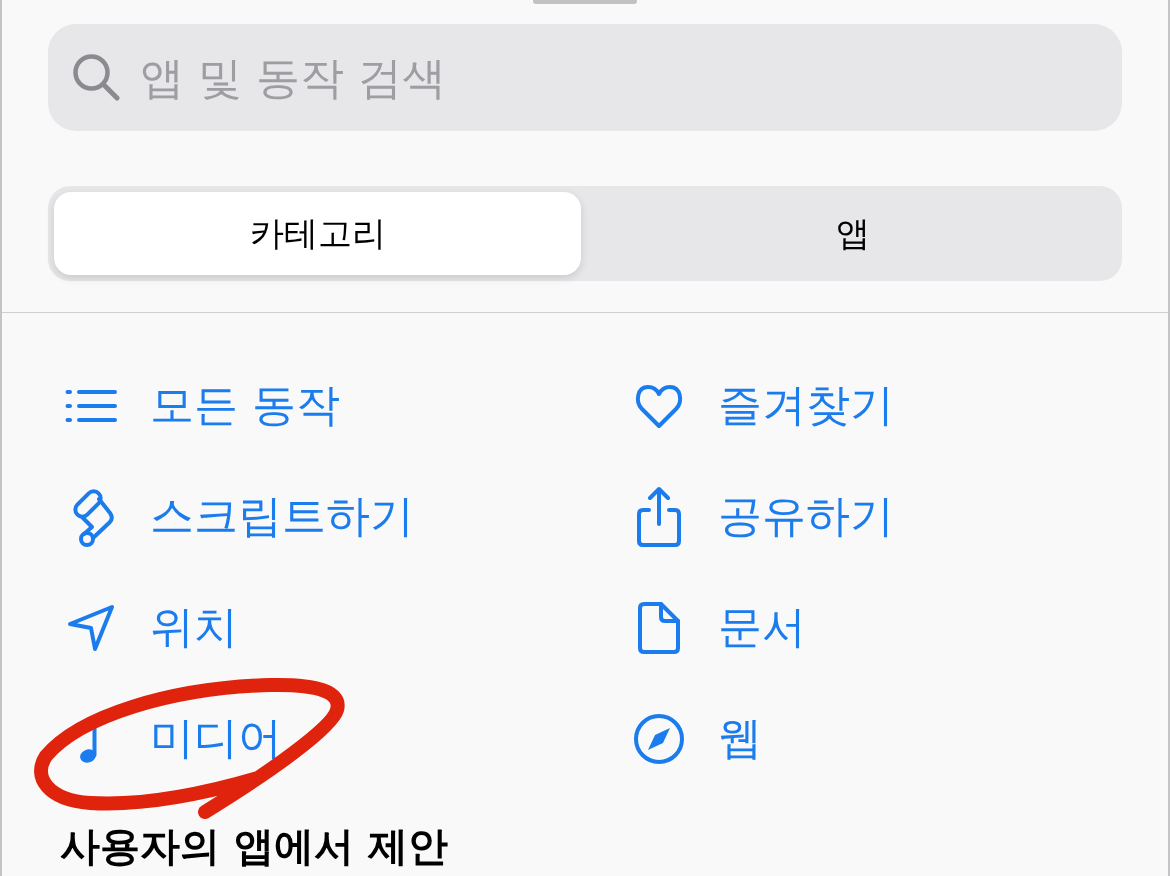 Image resolution: width=1170 pixels, height=876 pixels. I want to click on section-heading: 사용자의 앱에서 제안, so click(254, 846).